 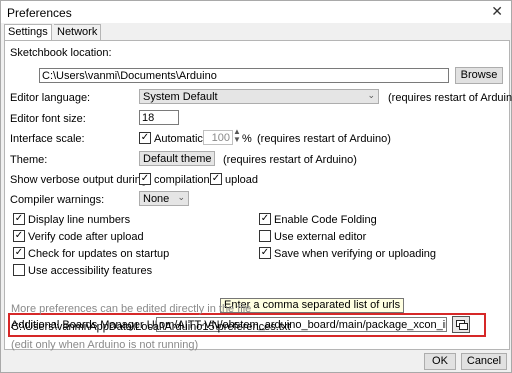 I want to click on scale-input: 100, so click(x=218, y=137).